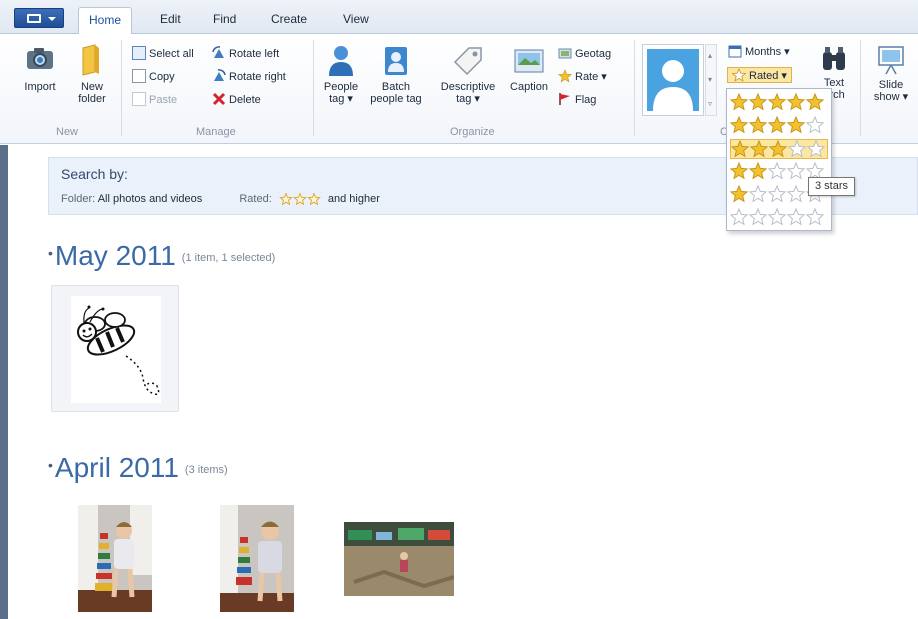  I want to click on delete-button: Delete, so click(236, 100).